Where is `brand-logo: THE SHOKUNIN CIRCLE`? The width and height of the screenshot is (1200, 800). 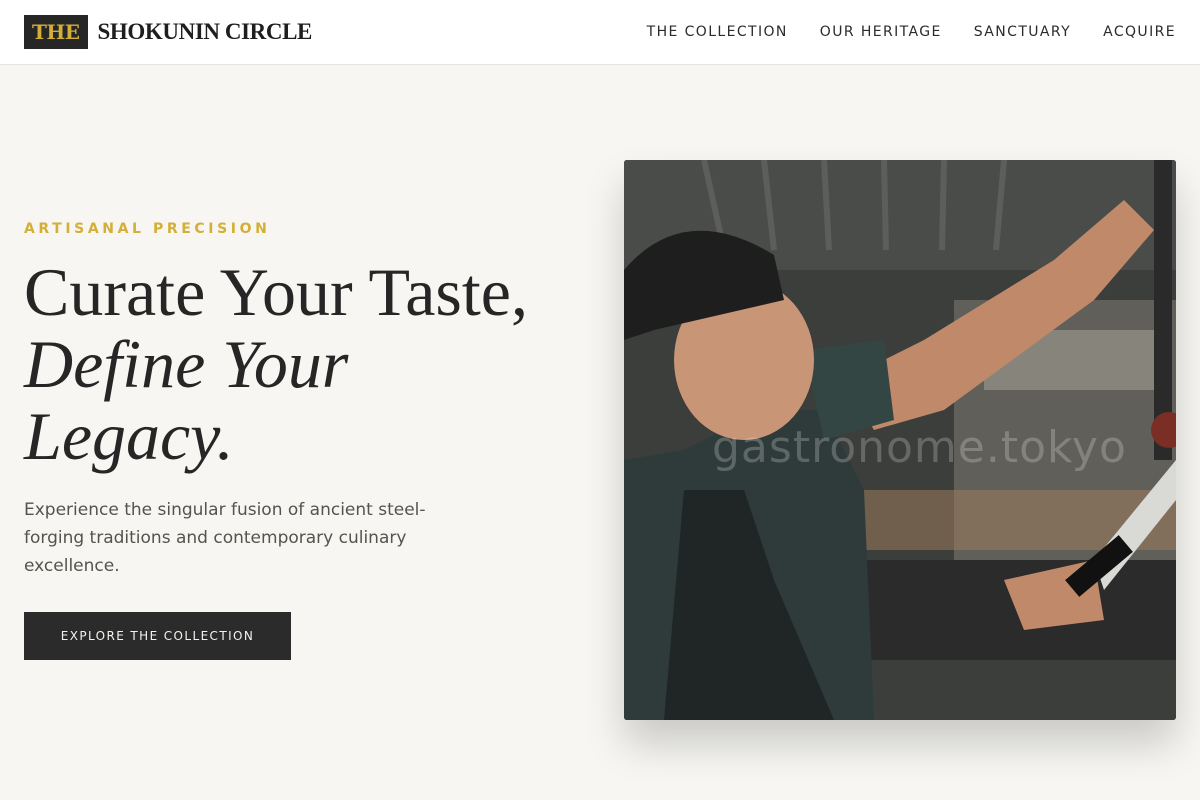 brand-logo: THE SHOKUNIN CIRCLE is located at coordinates (168, 32).